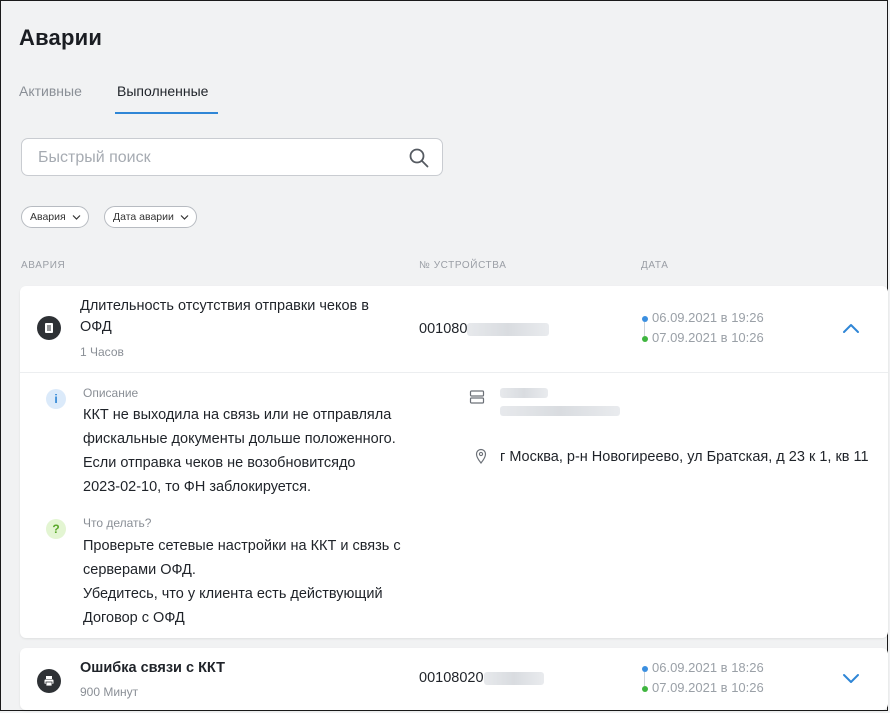 This screenshot has width=890, height=713. Describe the element at coordinates (477, 397) in the screenshot. I see `storage-icon` at that location.